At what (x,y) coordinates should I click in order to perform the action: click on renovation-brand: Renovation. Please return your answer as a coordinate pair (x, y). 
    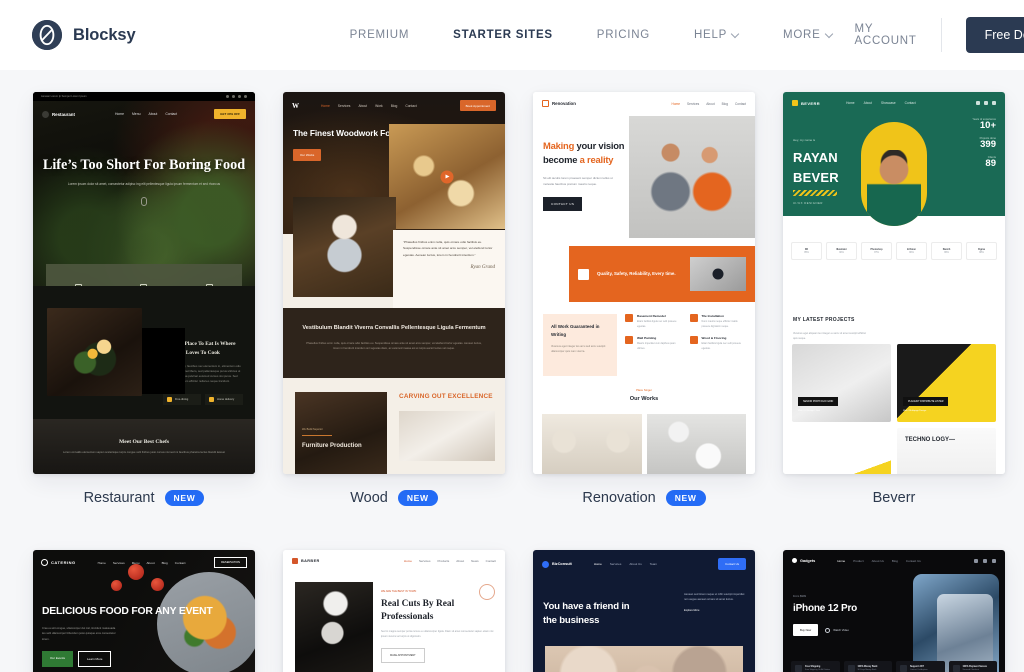
    Looking at the image, I should click on (559, 103).